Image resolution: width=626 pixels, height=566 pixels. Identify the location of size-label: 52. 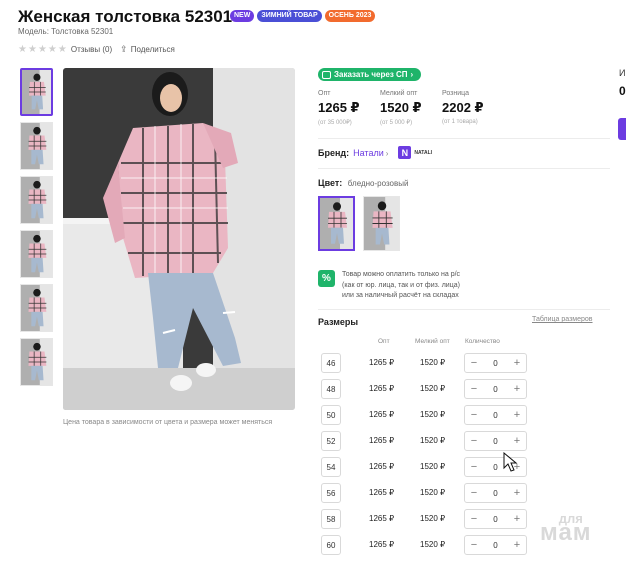
(331, 441).